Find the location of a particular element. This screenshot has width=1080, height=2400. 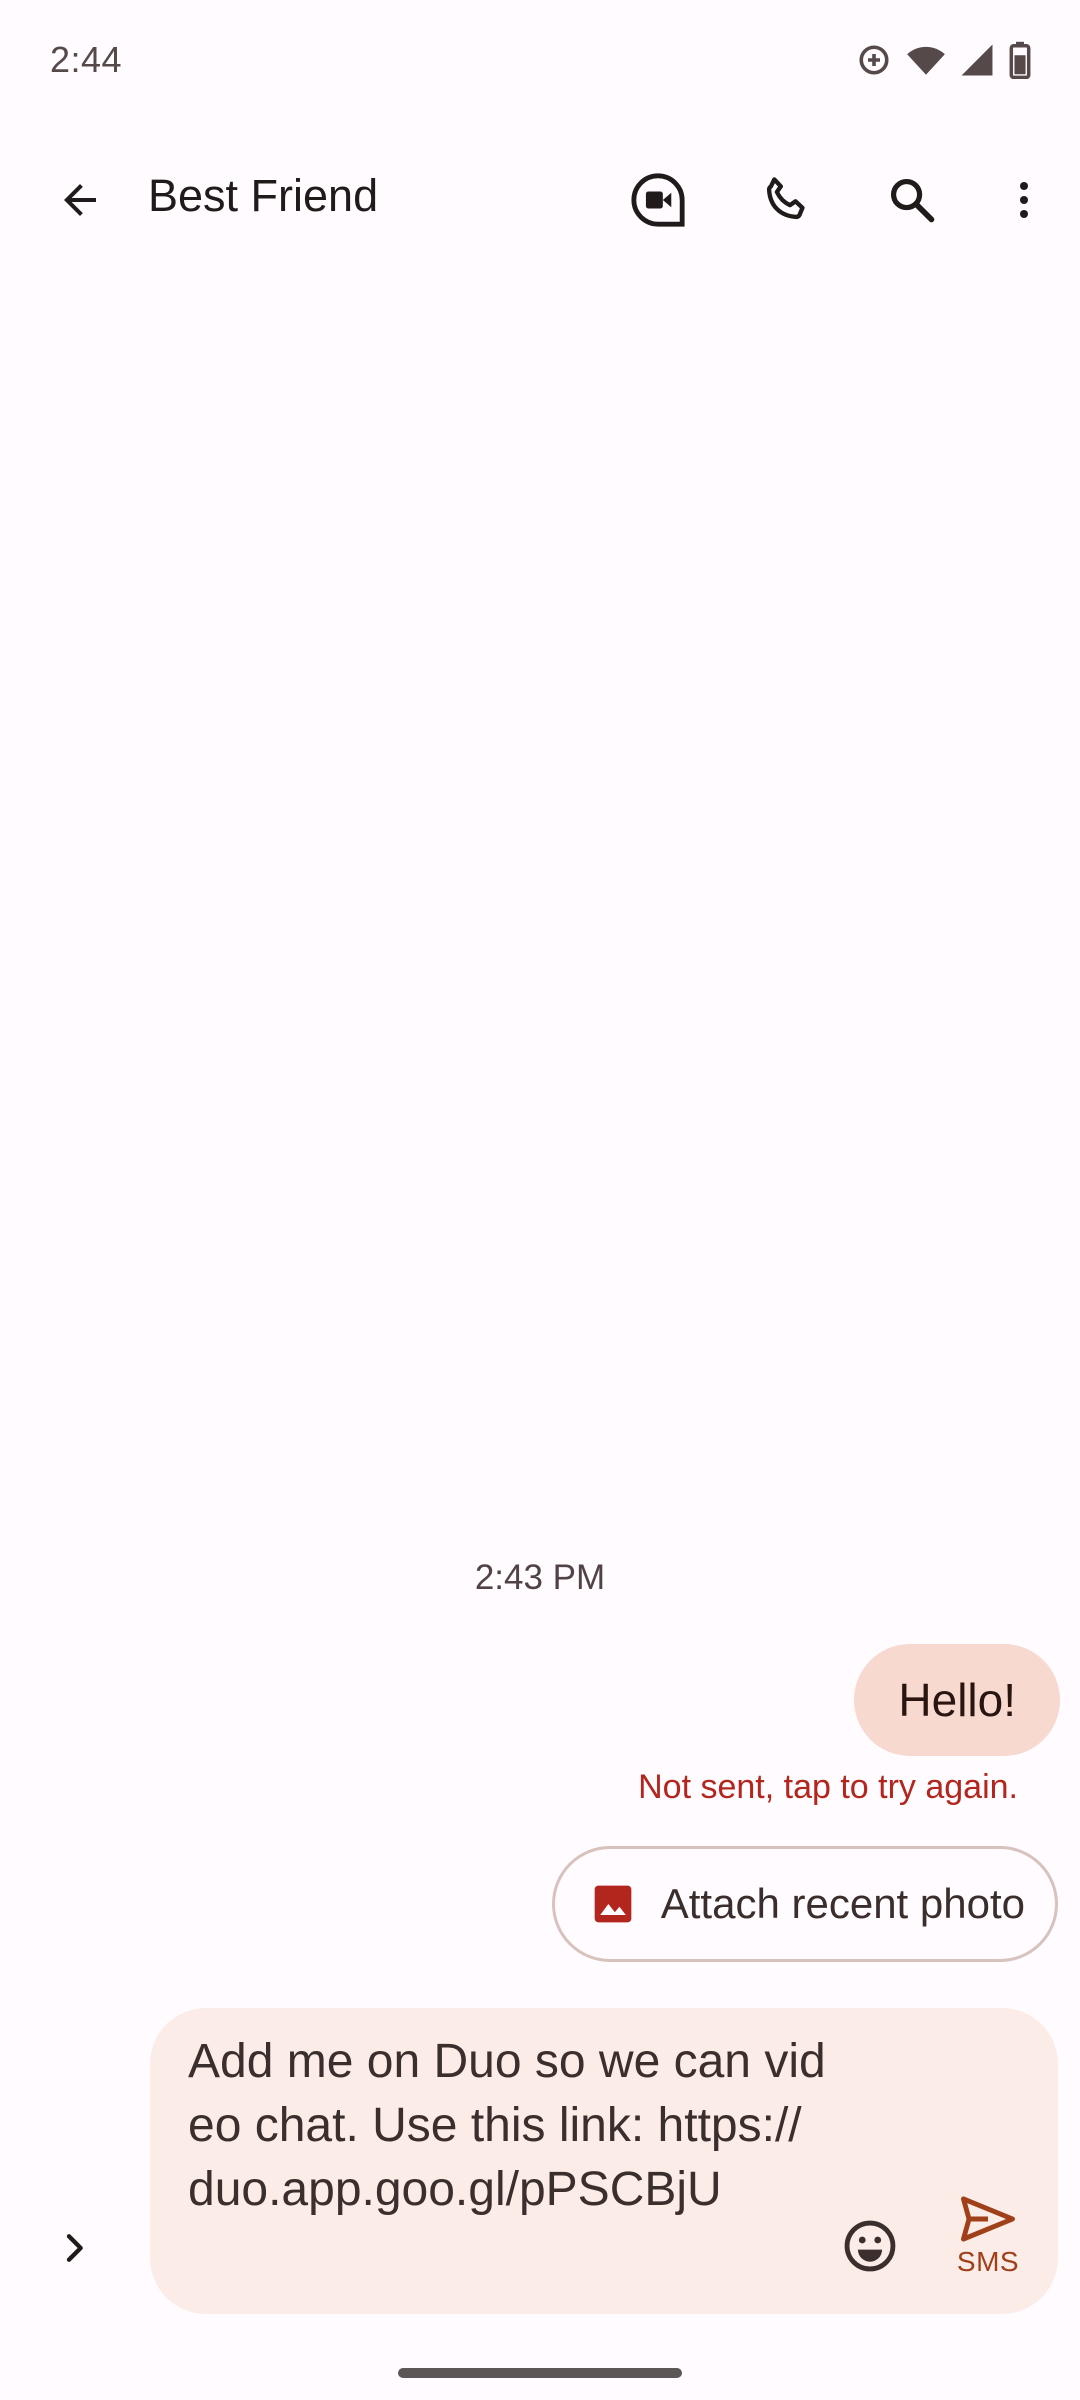

image-icon is located at coordinates (613, 1904).